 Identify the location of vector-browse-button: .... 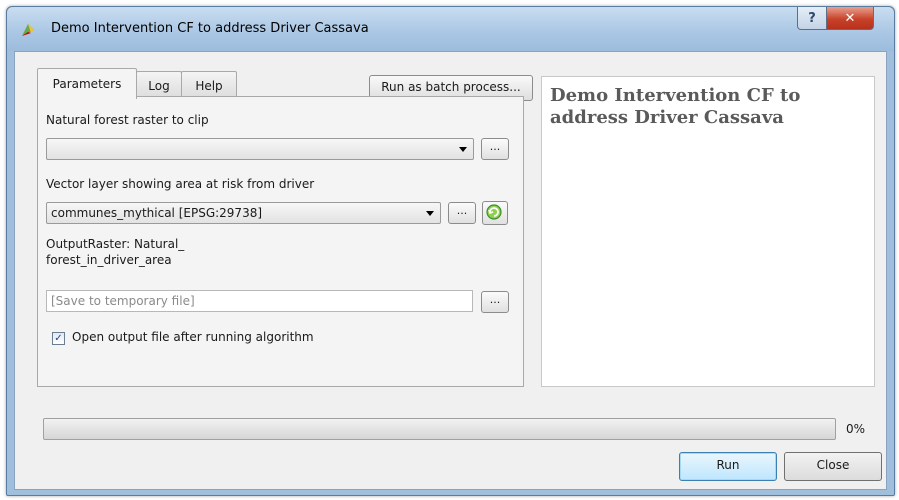
(462, 213).